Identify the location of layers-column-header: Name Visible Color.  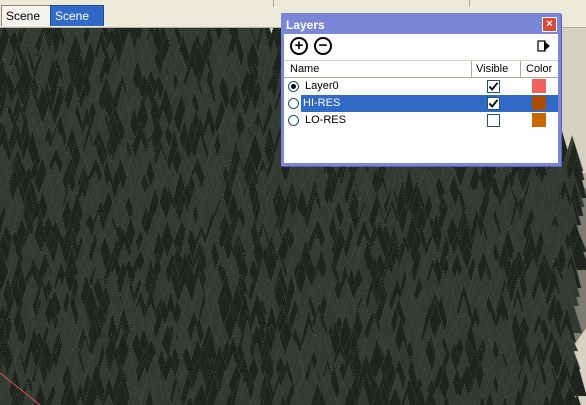
(421, 69).